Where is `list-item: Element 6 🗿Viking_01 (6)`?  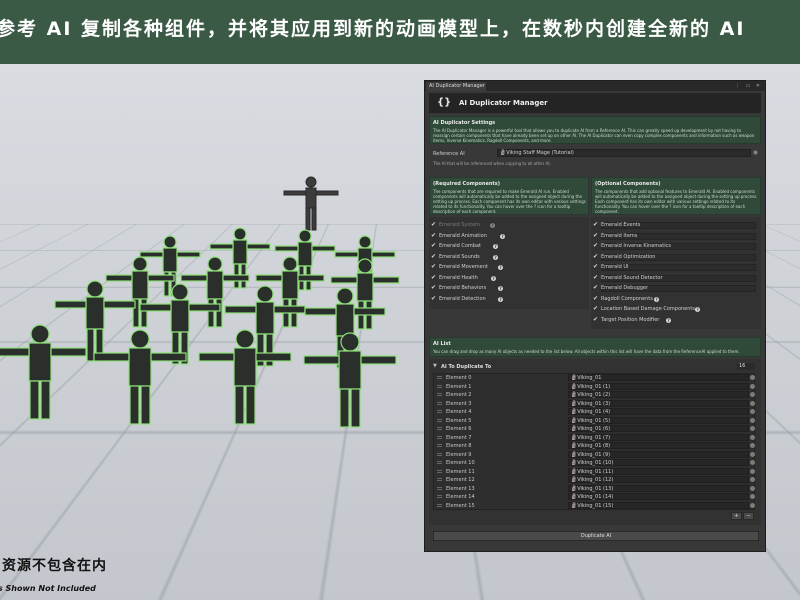 list-item: Element 6 🗿Viking_01 (6) is located at coordinates (595, 429).